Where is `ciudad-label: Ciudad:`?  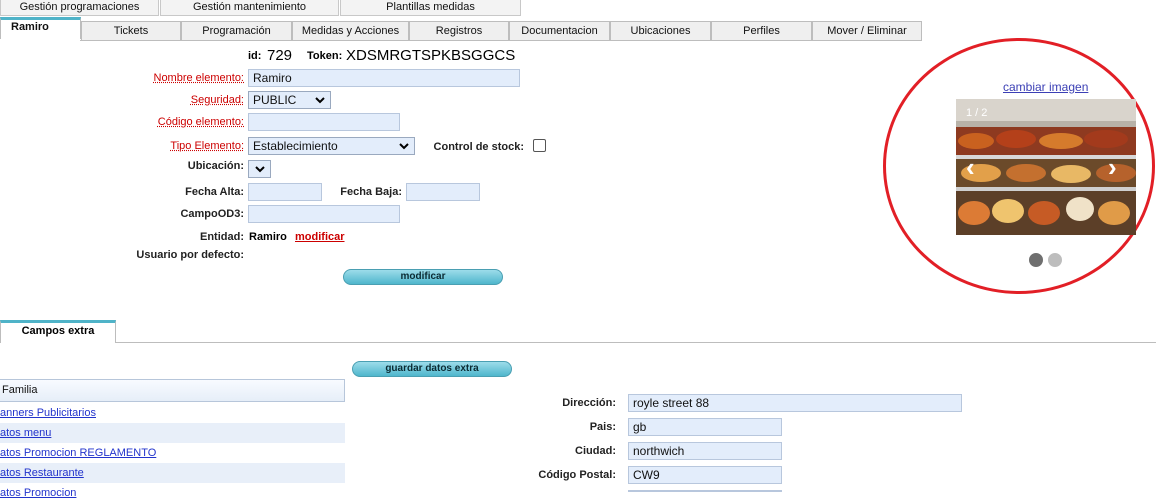 ciudad-label: Ciudad: is located at coordinates (595, 451).